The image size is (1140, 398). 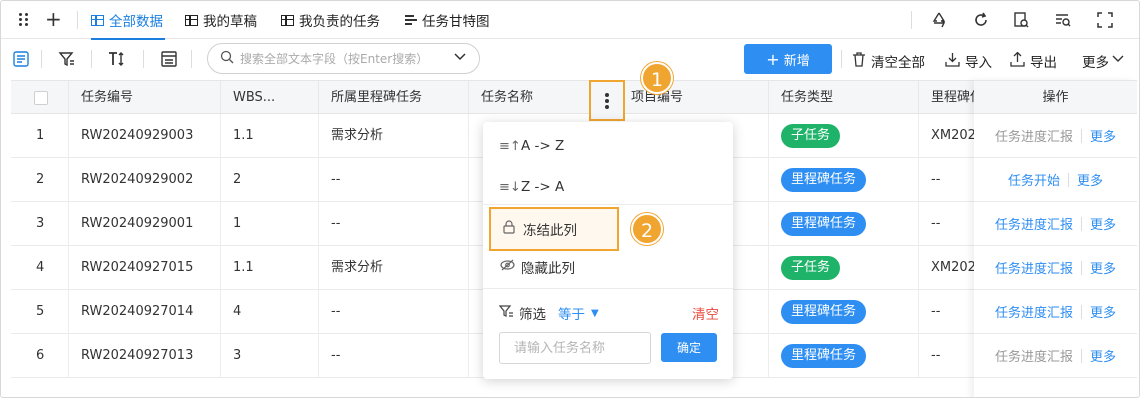 I want to click on search-input, so click(x=345, y=58).